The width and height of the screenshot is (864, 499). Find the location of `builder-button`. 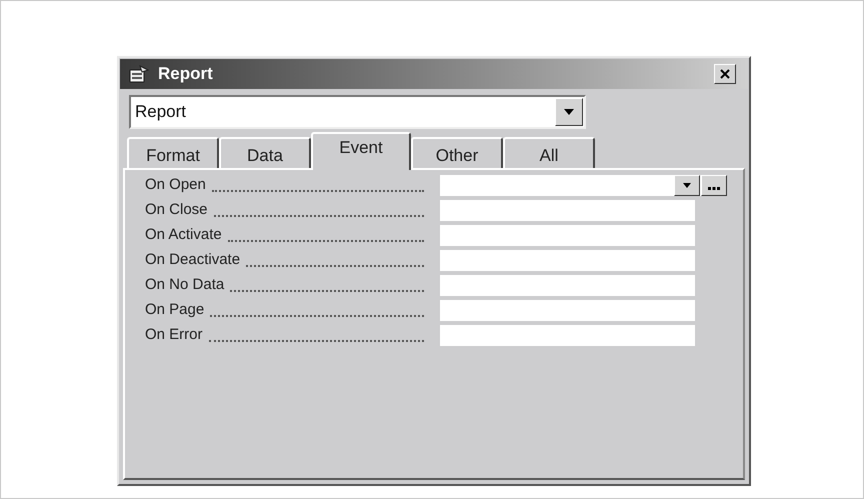

builder-button is located at coordinates (714, 185).